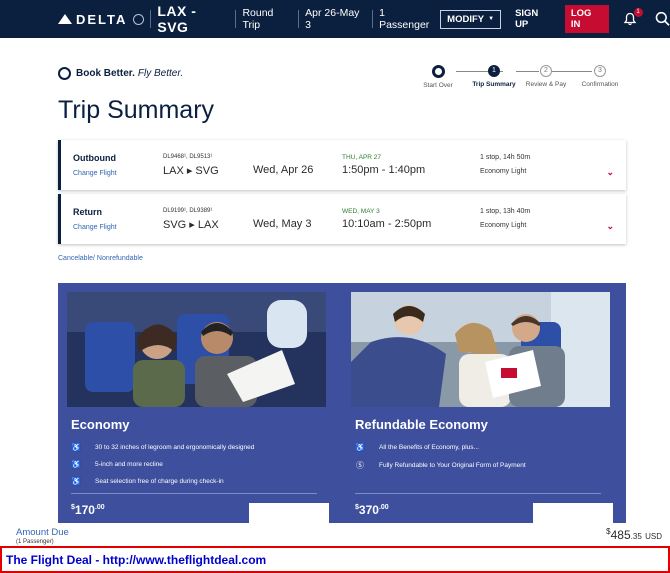 The height and width of the screenshot is (573, 670). I want to click on tagline-italic: Fly Better., so click(160, 73).